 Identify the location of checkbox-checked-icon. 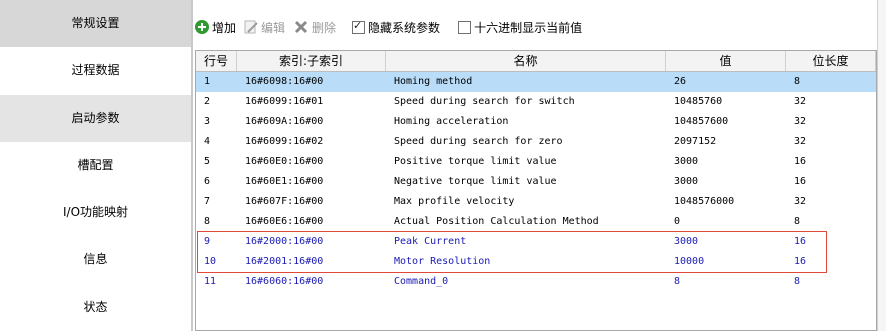
(359, 26).